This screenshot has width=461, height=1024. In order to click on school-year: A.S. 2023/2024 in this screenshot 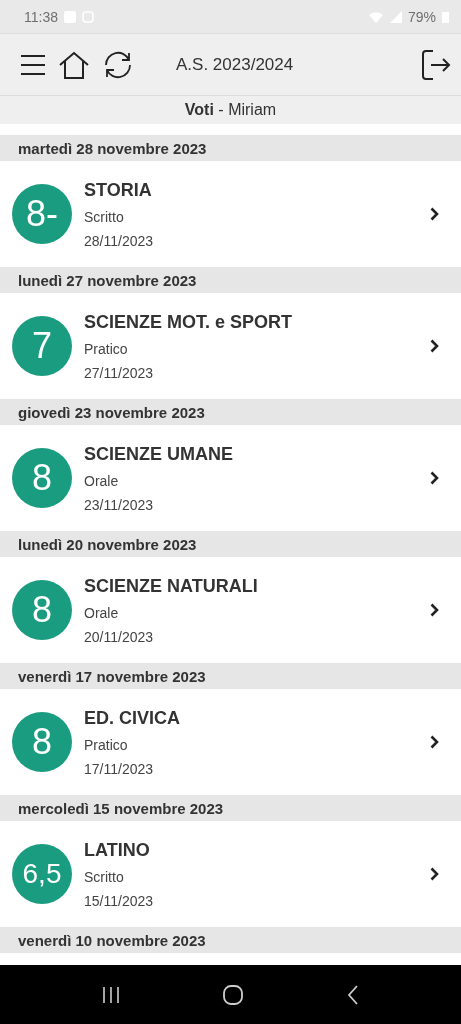, I will do `click(235, 64)`.